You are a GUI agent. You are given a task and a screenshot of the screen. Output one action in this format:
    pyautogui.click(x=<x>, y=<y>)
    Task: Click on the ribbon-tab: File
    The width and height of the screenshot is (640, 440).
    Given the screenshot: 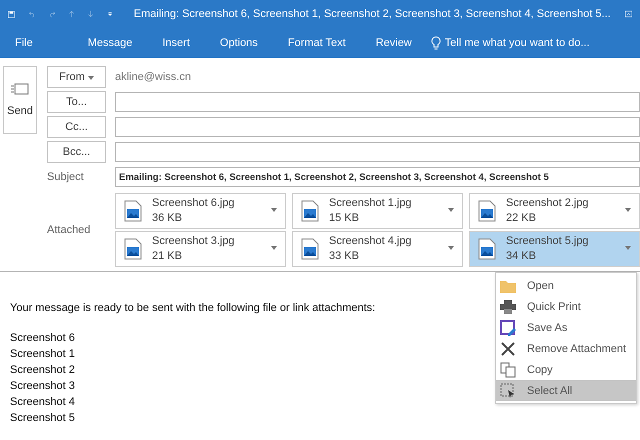 What is the action you would take?
    pyautogui.click(x=36, y=43)
    